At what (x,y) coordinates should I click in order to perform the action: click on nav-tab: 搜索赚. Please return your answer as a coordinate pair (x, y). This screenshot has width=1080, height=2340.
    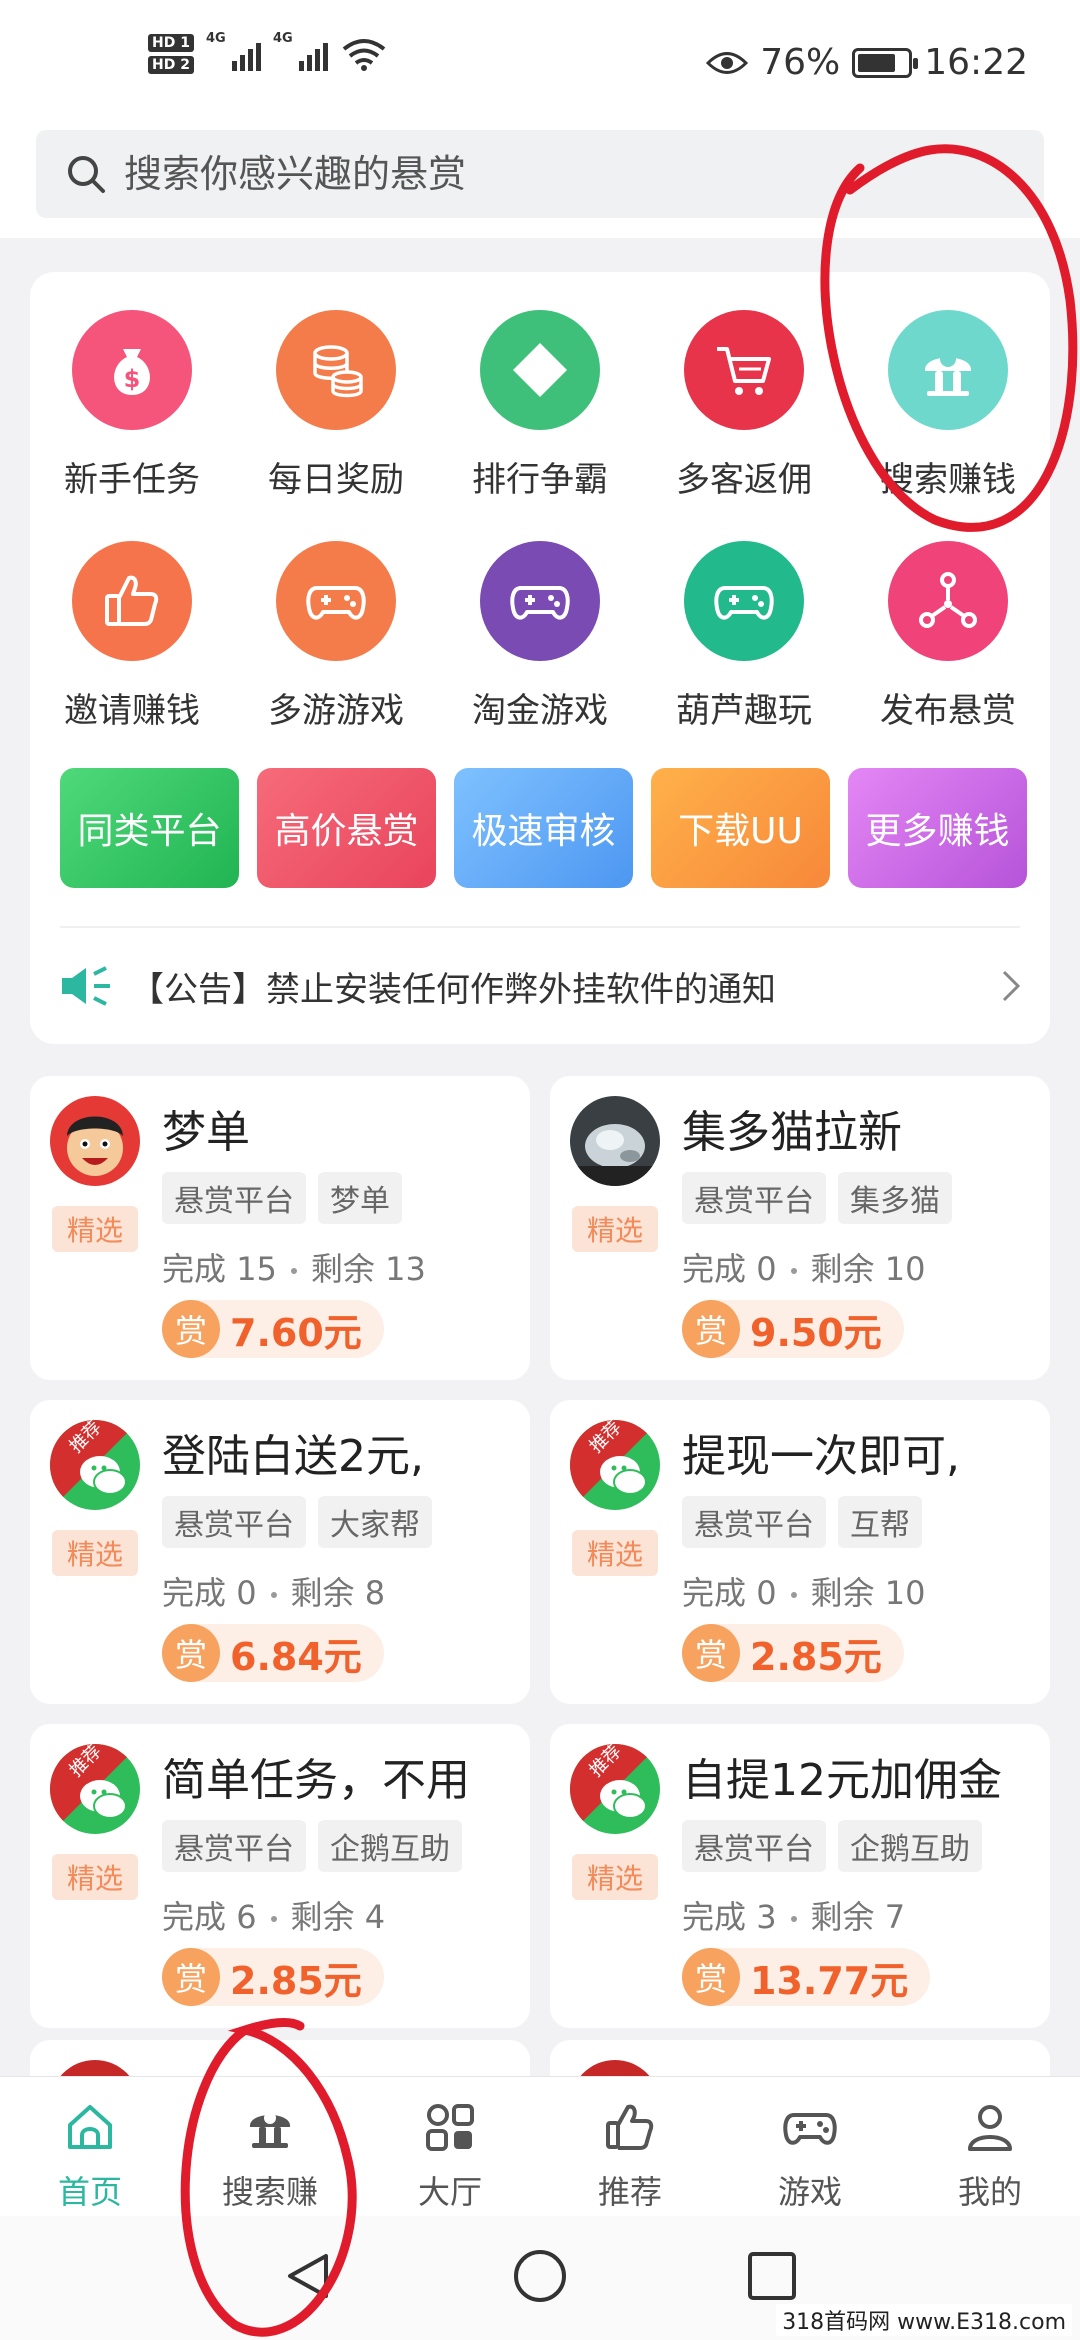
    Looking at the image, I should click on (270, 2146).